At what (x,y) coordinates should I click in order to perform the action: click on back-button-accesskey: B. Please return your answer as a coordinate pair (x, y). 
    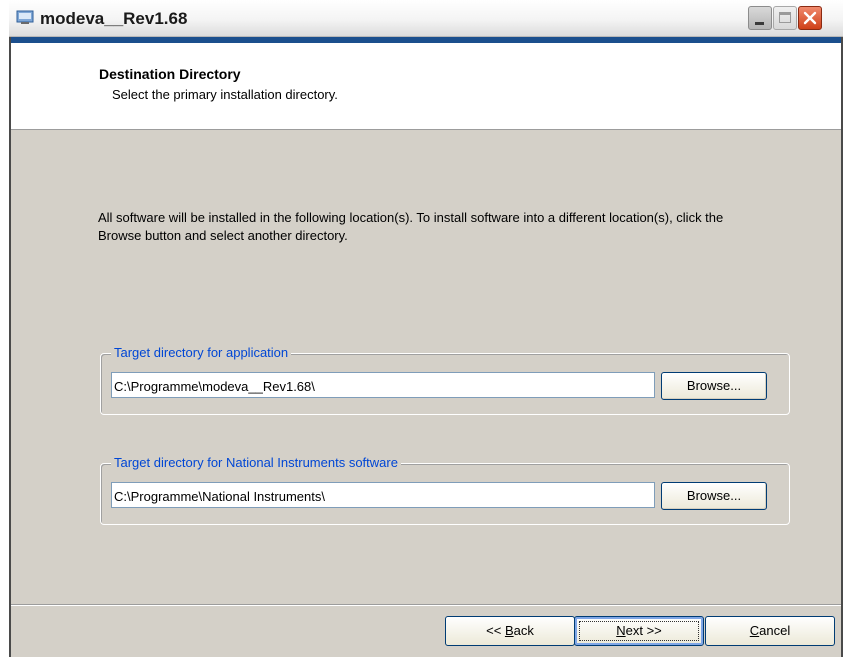
    Looking at the image, I should click on (509, 630).